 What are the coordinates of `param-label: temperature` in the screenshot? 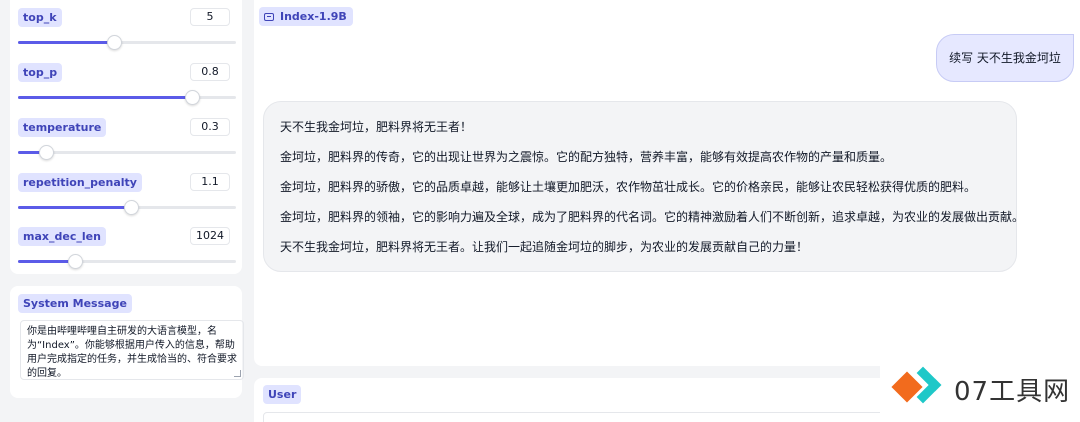 It's located at (62, 127).